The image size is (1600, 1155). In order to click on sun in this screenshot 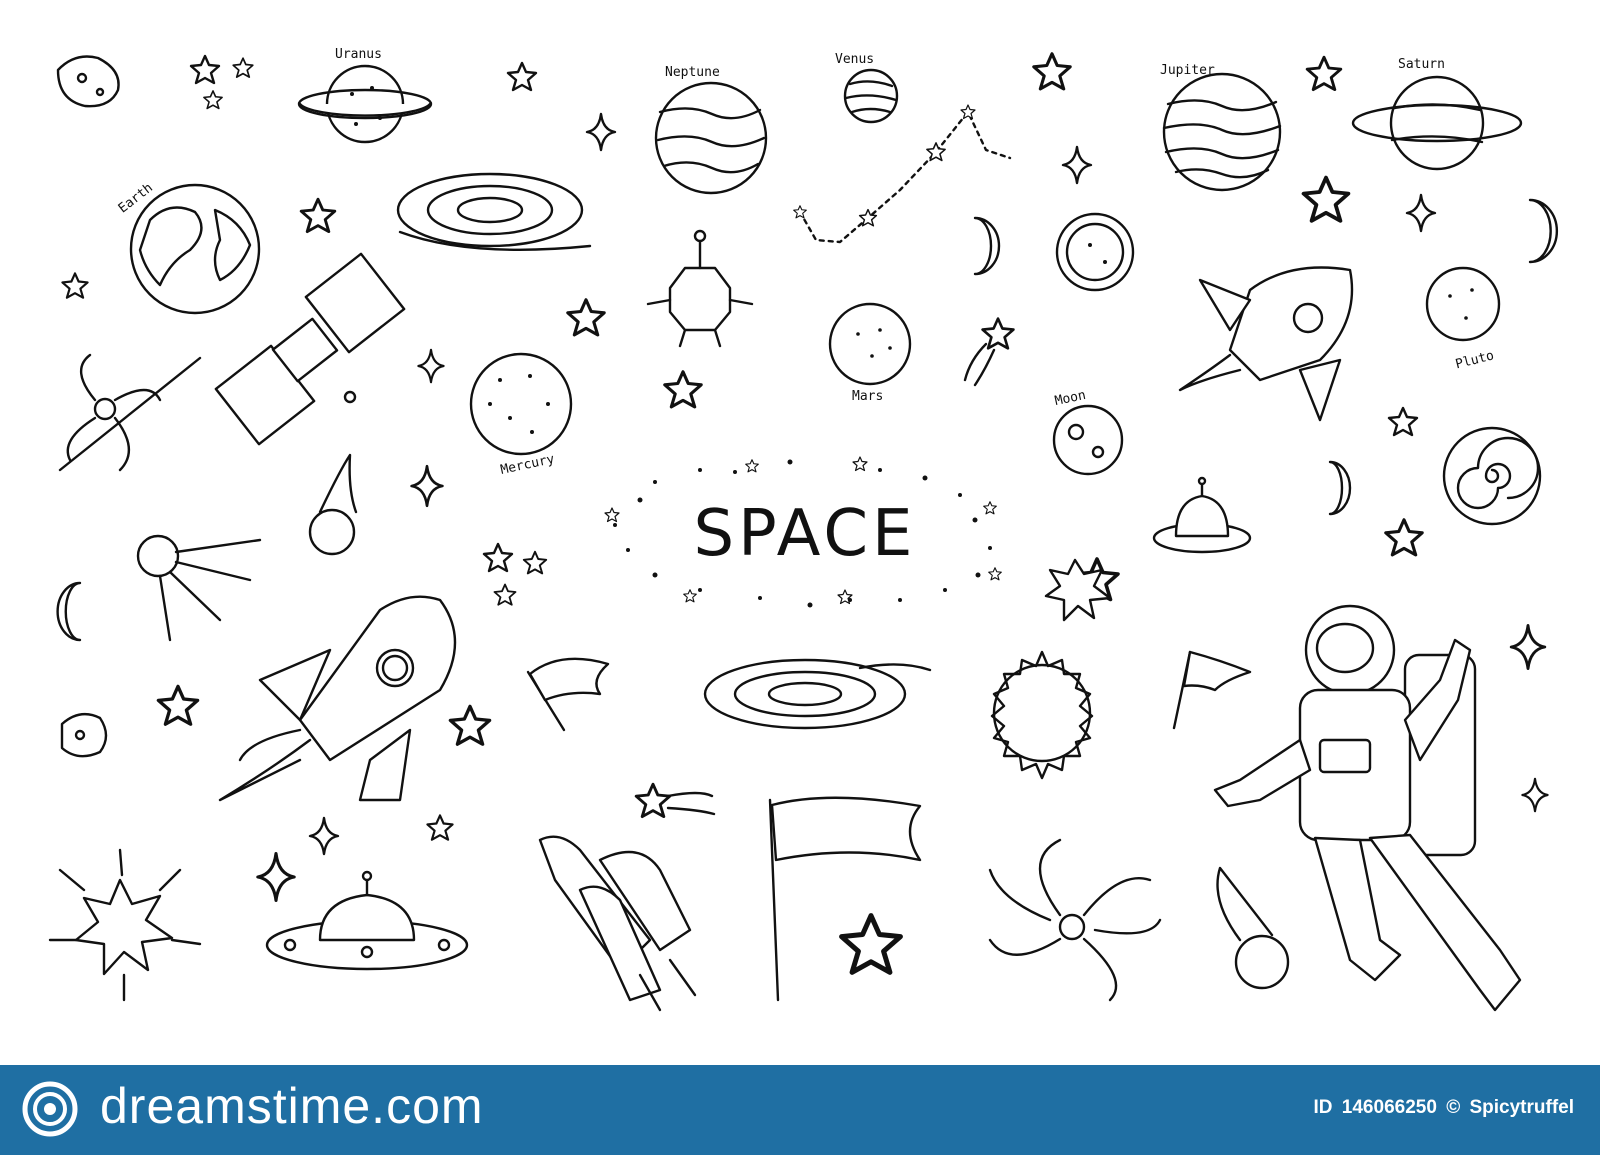, I will do `click(1042, 715)`.